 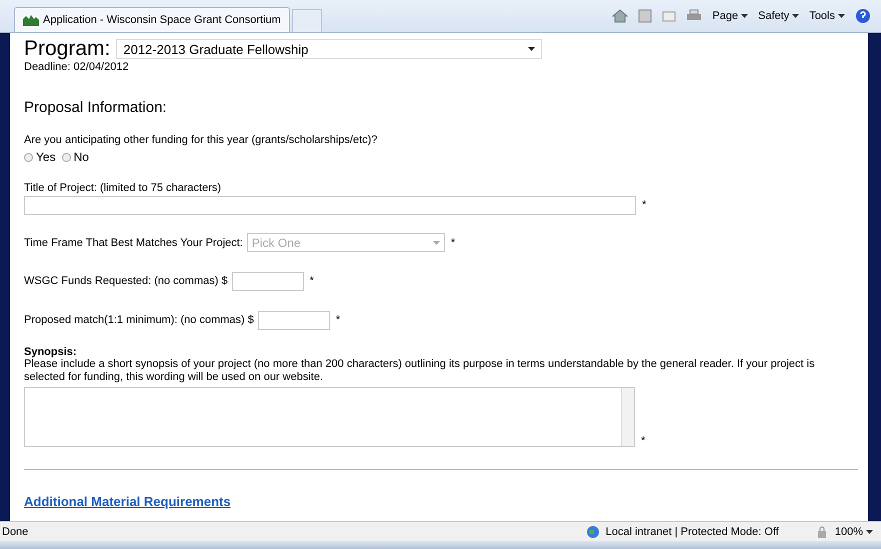 What do you see at coordinates (863, 16) in the screenshot?
I see `help-icon` at bounding box center [863, 16].